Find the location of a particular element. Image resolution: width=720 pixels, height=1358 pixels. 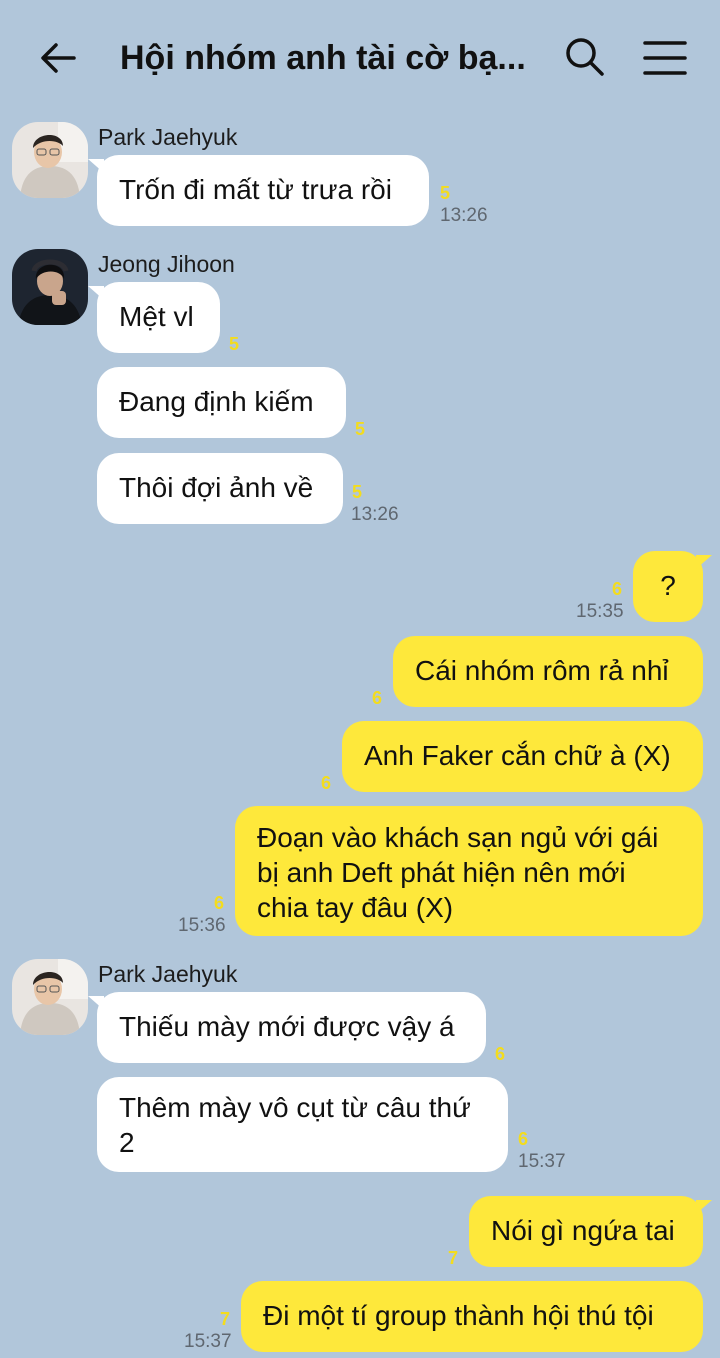

message-bubble: Cái nhóm rôm rả nhỉ is located at coordinates (548, 671).